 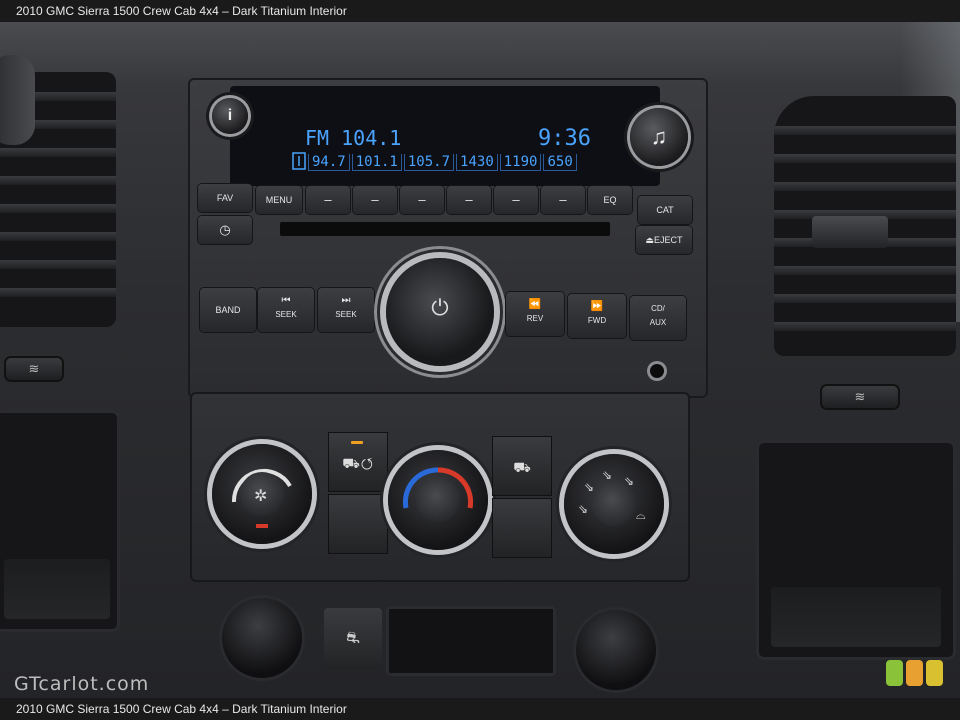 I want to click on temperature-knob, so click(x=438, y=500).